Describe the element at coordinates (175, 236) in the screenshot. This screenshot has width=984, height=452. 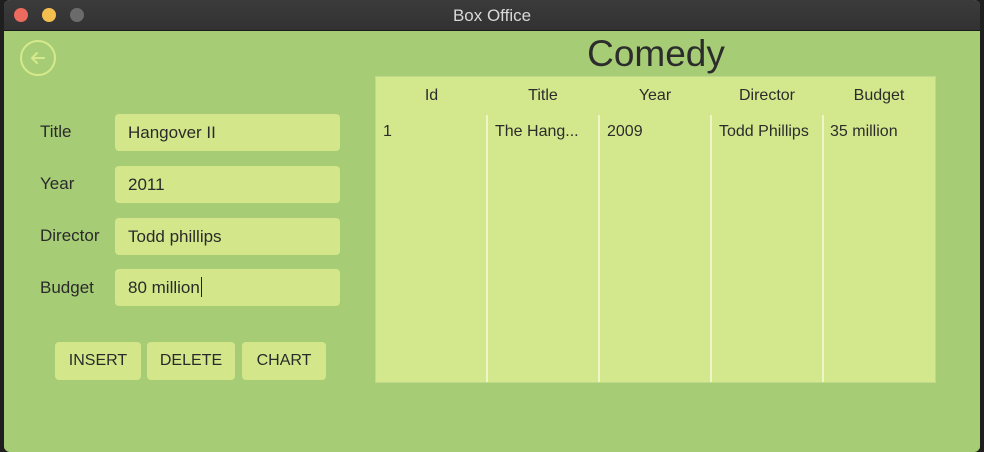
I see `director-field-value: Todd phillips` at that location.